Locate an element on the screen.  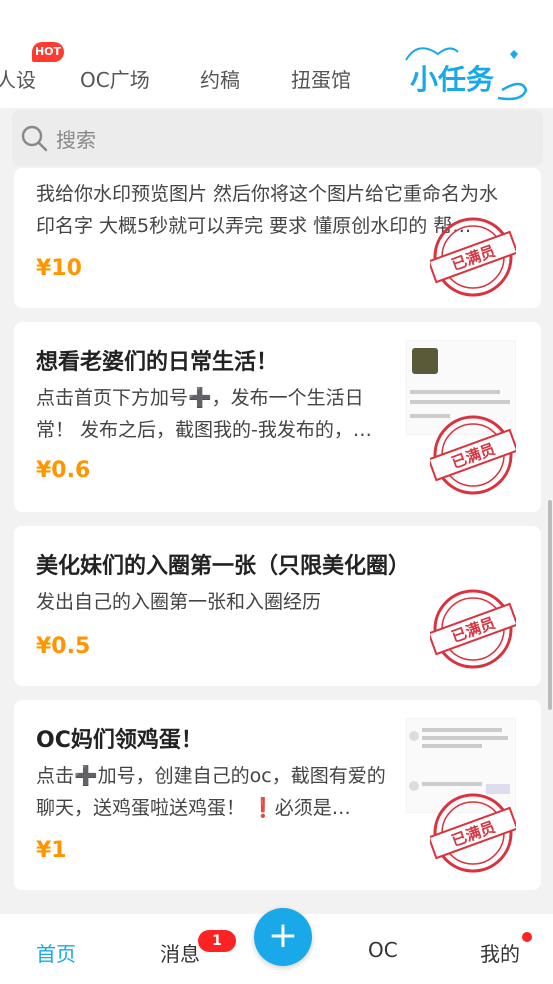
nav-home: 首页 is located at coordinates (56, 952).